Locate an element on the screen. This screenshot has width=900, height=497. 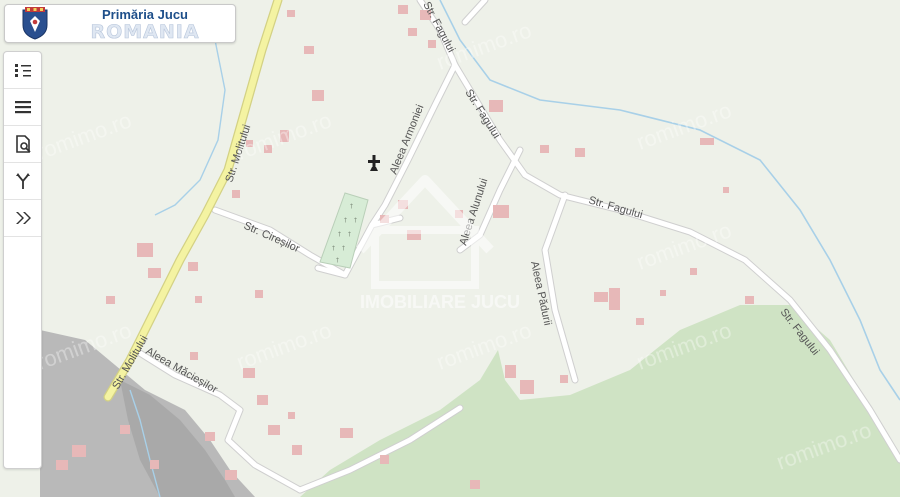
list-legend-icon is located at coordinates (22, 70).